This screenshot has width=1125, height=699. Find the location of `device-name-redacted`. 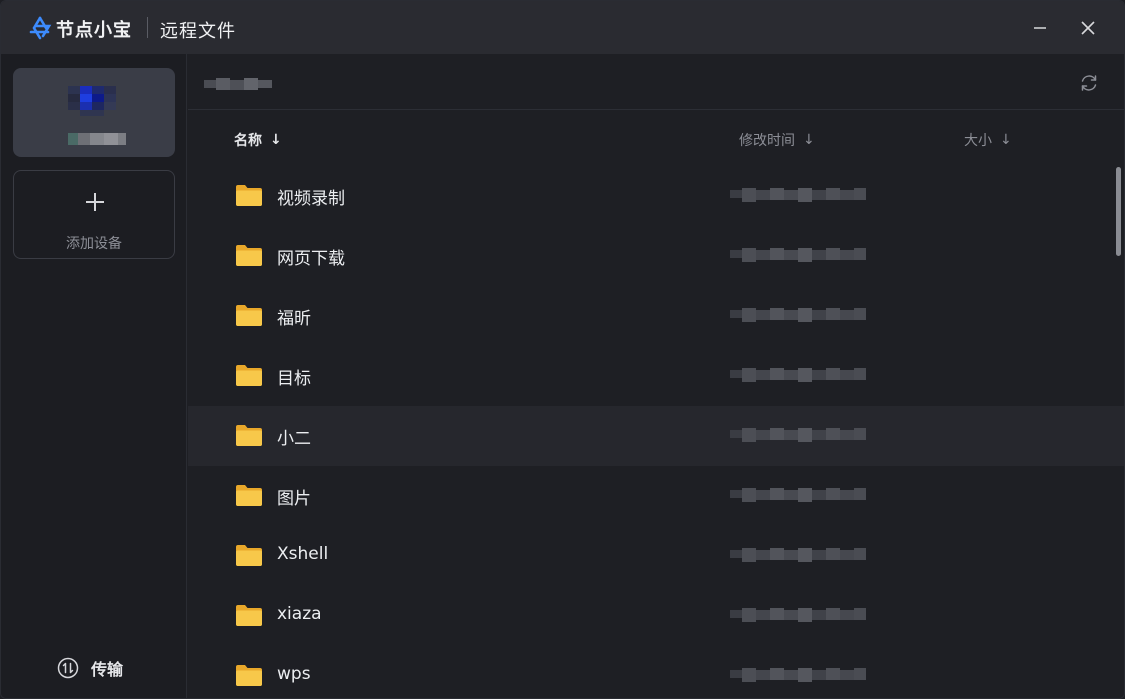

device-name-redacted is located at coordinates (97, 139).